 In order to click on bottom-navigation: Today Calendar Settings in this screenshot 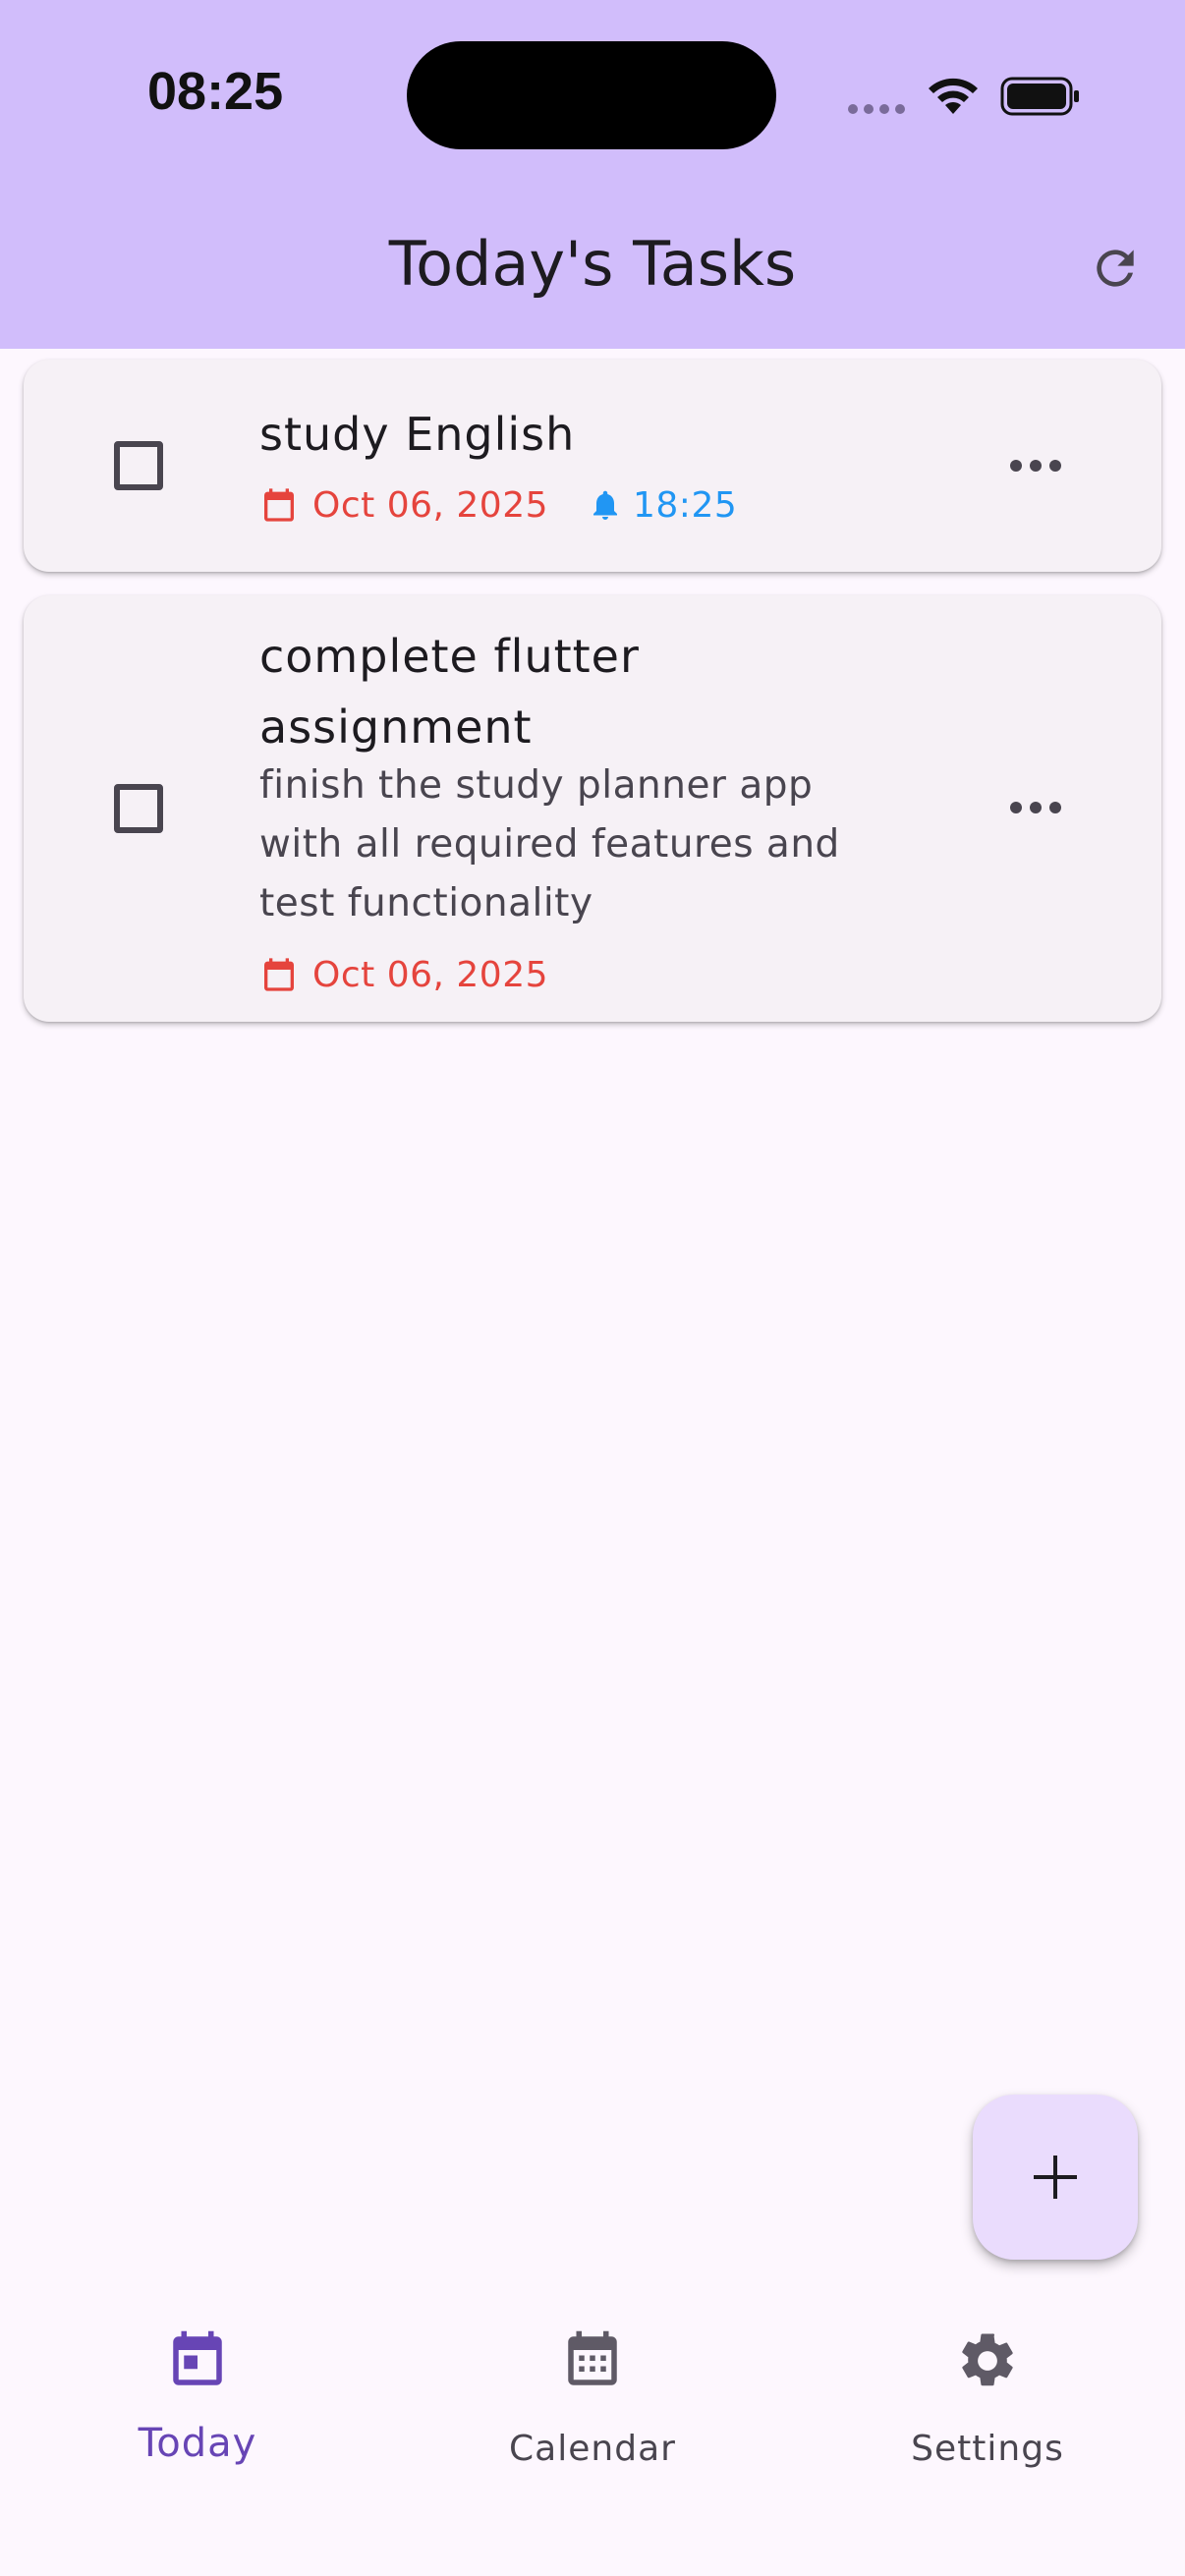, I will do `click(592, 2437)`.